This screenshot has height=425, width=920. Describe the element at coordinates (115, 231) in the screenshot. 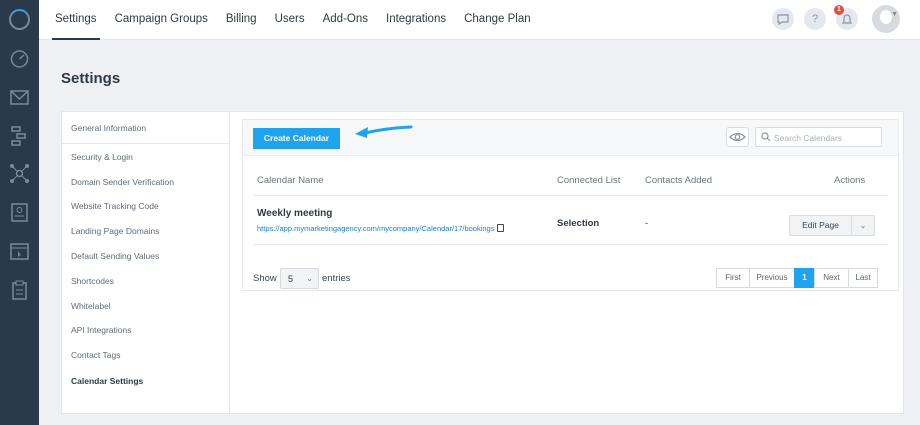

I see `sidebar-item-landing-page-domains: Landing Page Domains` at that location.